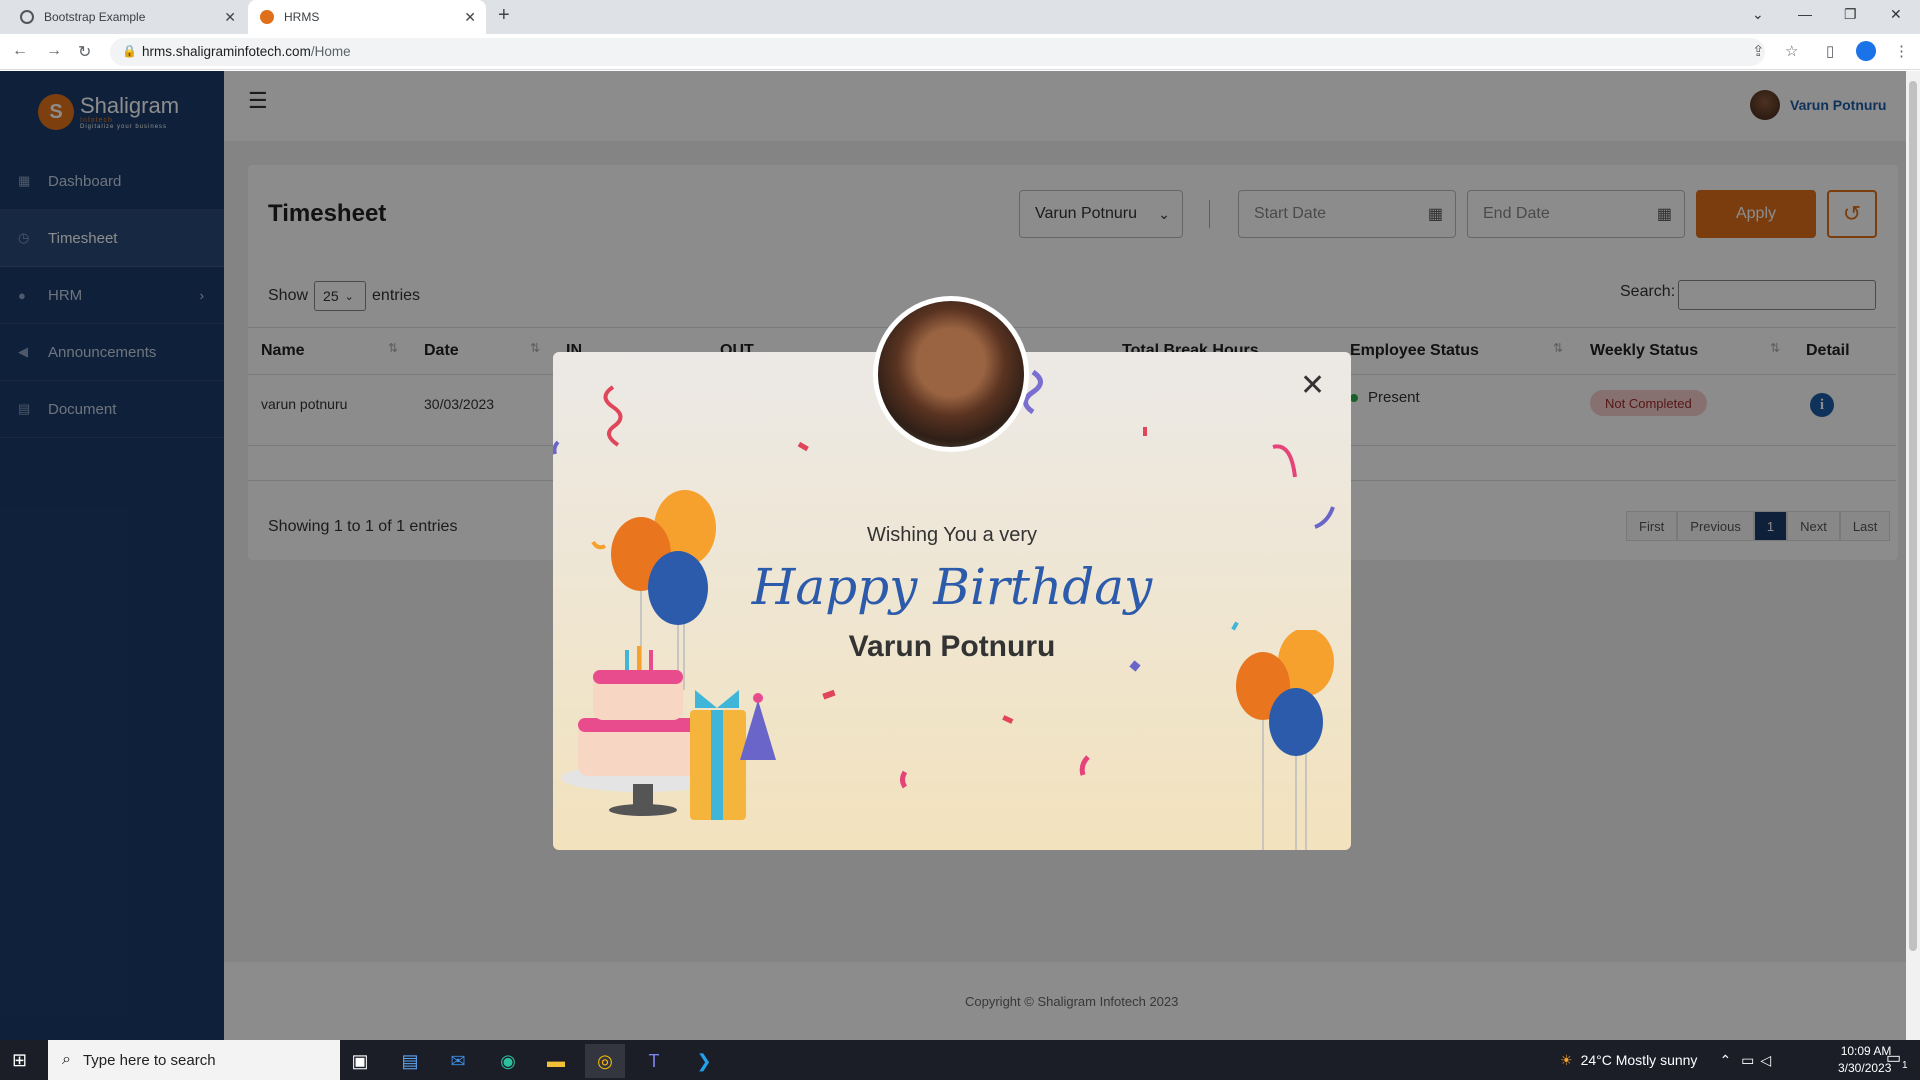 The height and width of the screenshot is (1080, 1920). Describe the element at coordinates (330, 51) in the screenshot. I see `url-path: /Home` at that location.